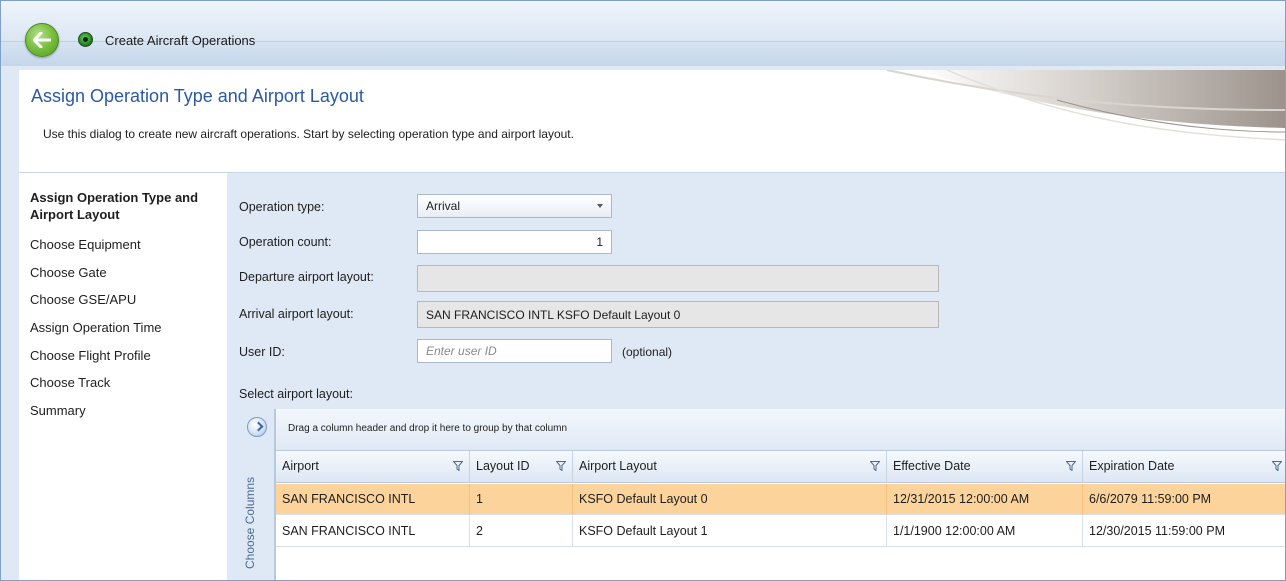 The width and height of the screenshot is (1286, 581). I want to click on column-header-layout-id: Layout ID, so click(521, 467).